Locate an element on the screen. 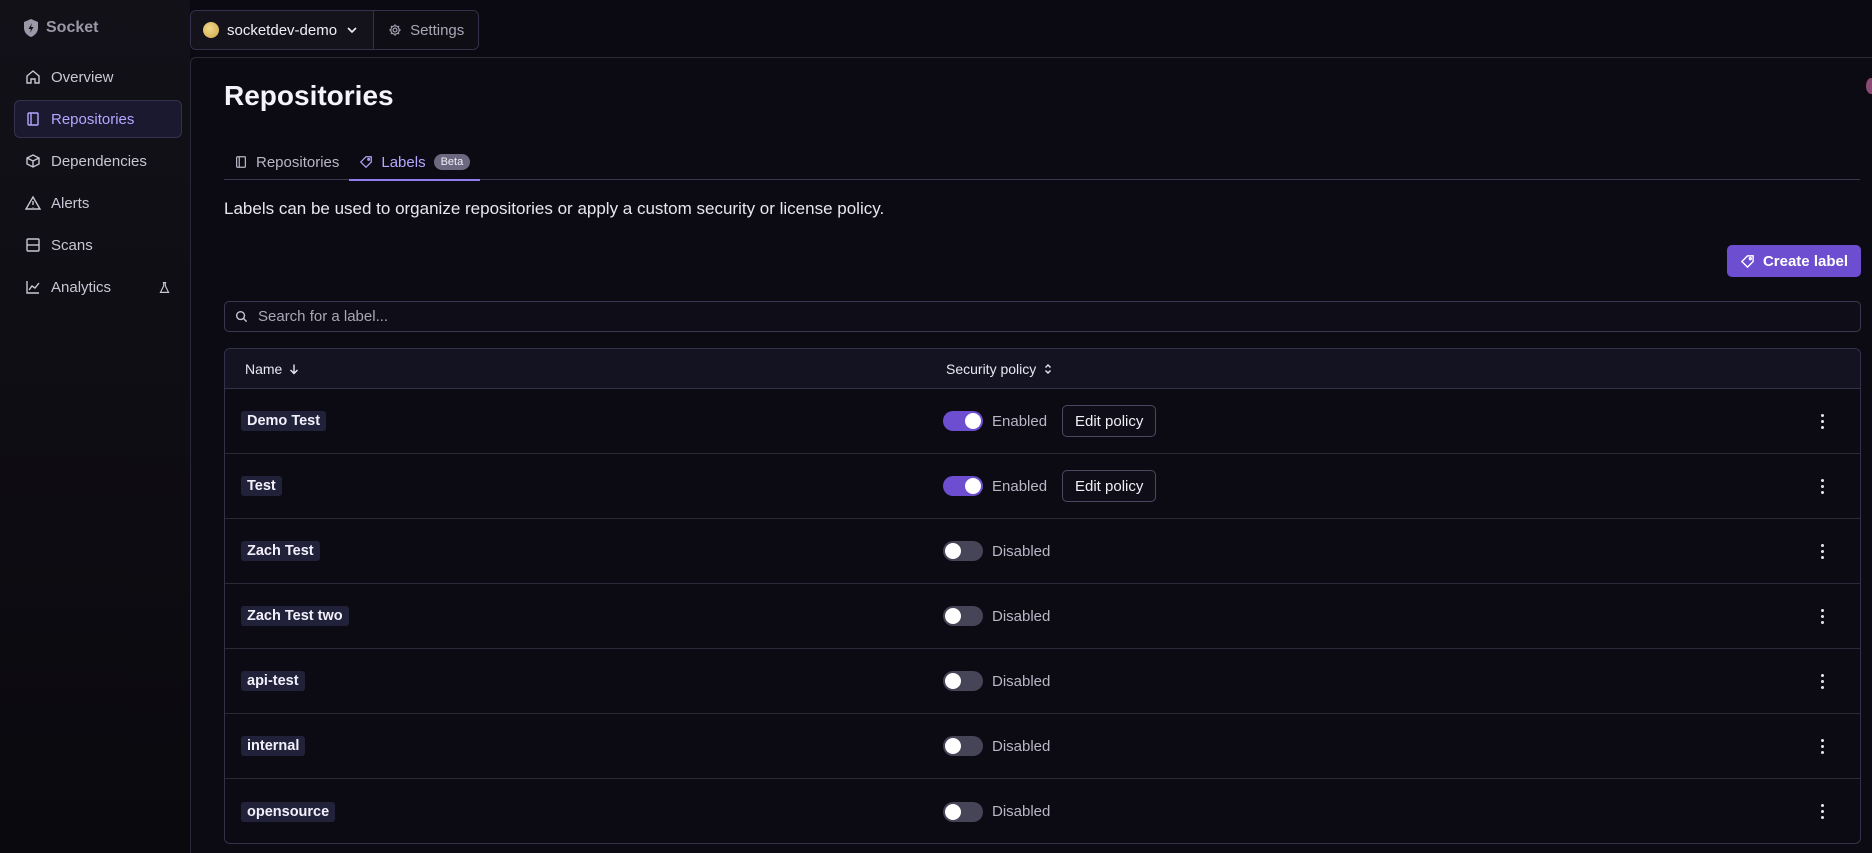 The height and width of the screenshot is (853, 1872). table-row: api-test Disabled is located at coordinates (1042, 681).